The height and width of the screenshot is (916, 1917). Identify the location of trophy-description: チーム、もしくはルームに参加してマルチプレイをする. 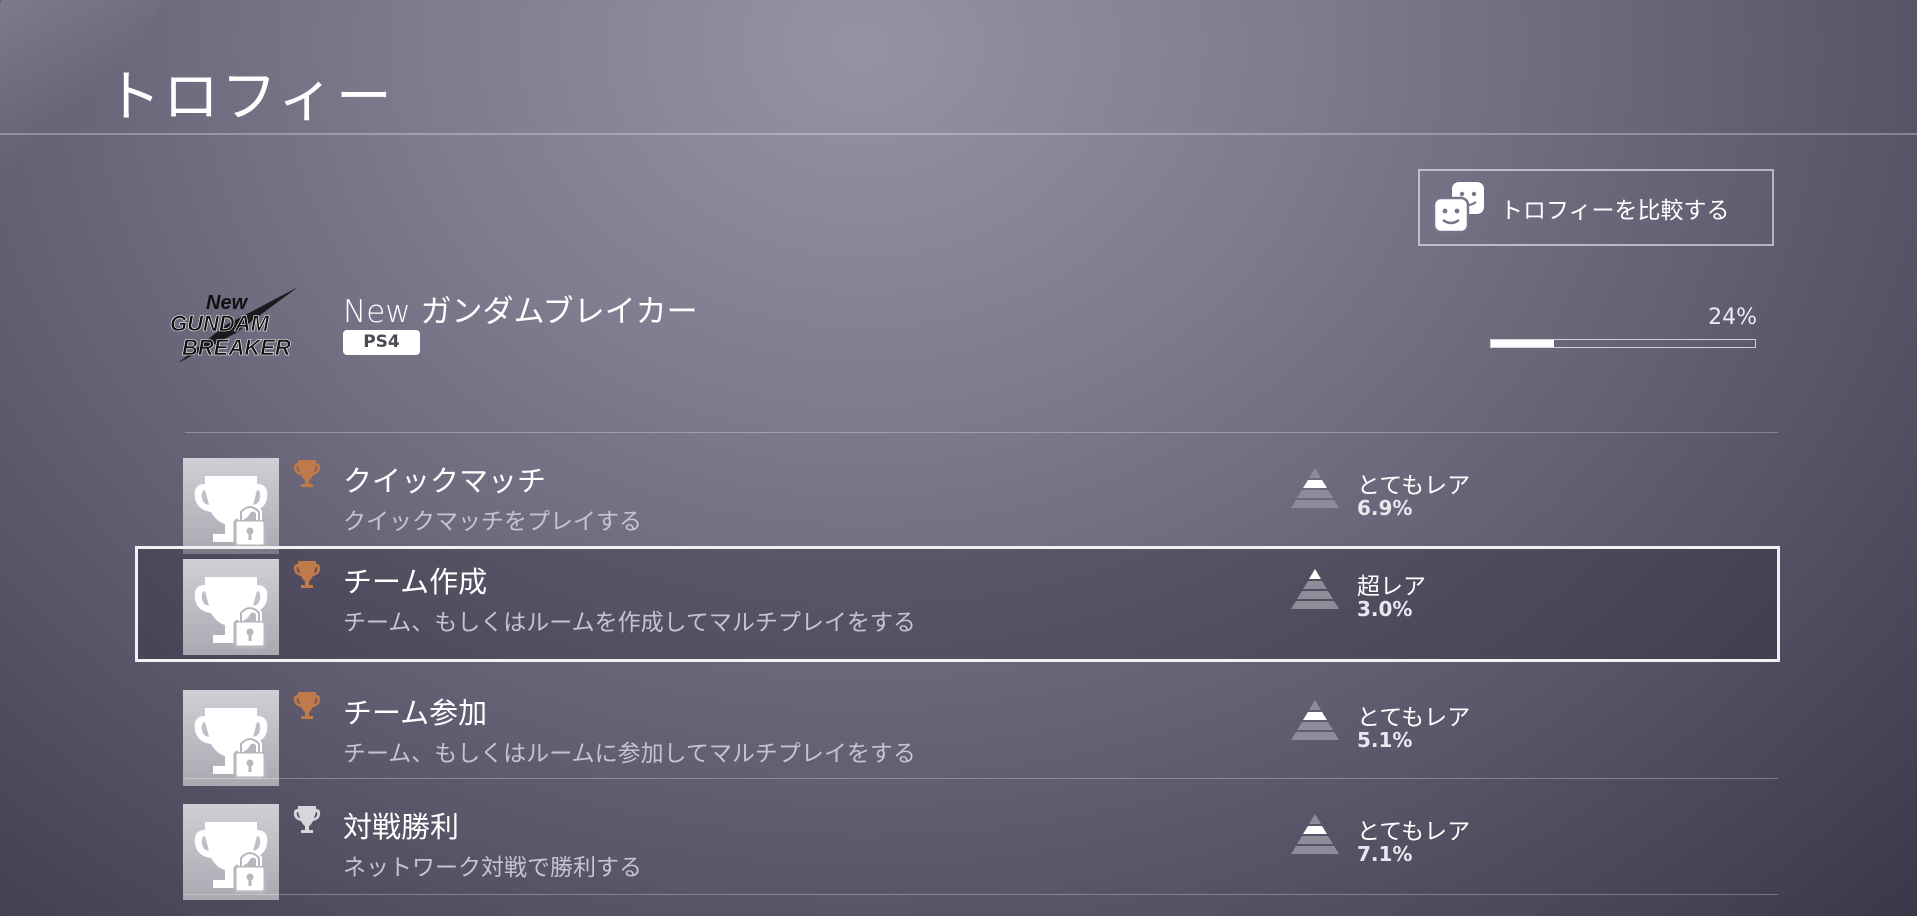
(629, 754).